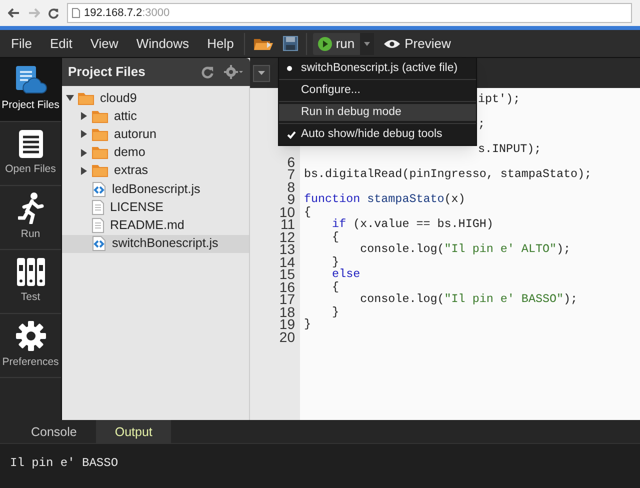 This screenshot has width=640, height=488. What do you see at coordinates (64, 463) in the screenshot?
I see `output-text: Il pin e' BASSO` at bounding box center [64, 463].